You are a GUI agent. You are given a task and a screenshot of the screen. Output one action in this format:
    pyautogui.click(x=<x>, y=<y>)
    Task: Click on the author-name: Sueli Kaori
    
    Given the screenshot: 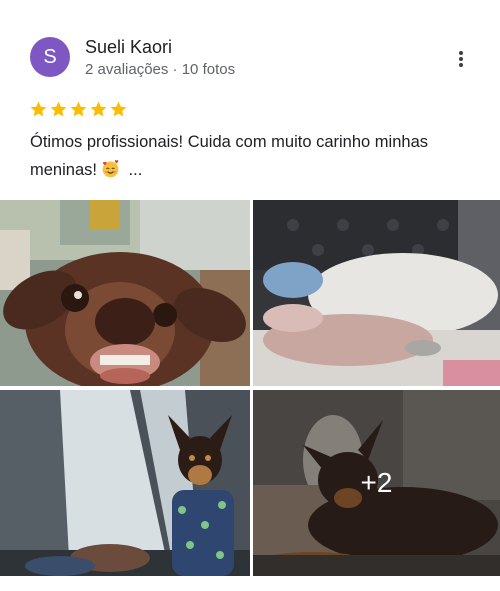 What is the action you would take?
    pyautogui.click(x=128, y=47)
    